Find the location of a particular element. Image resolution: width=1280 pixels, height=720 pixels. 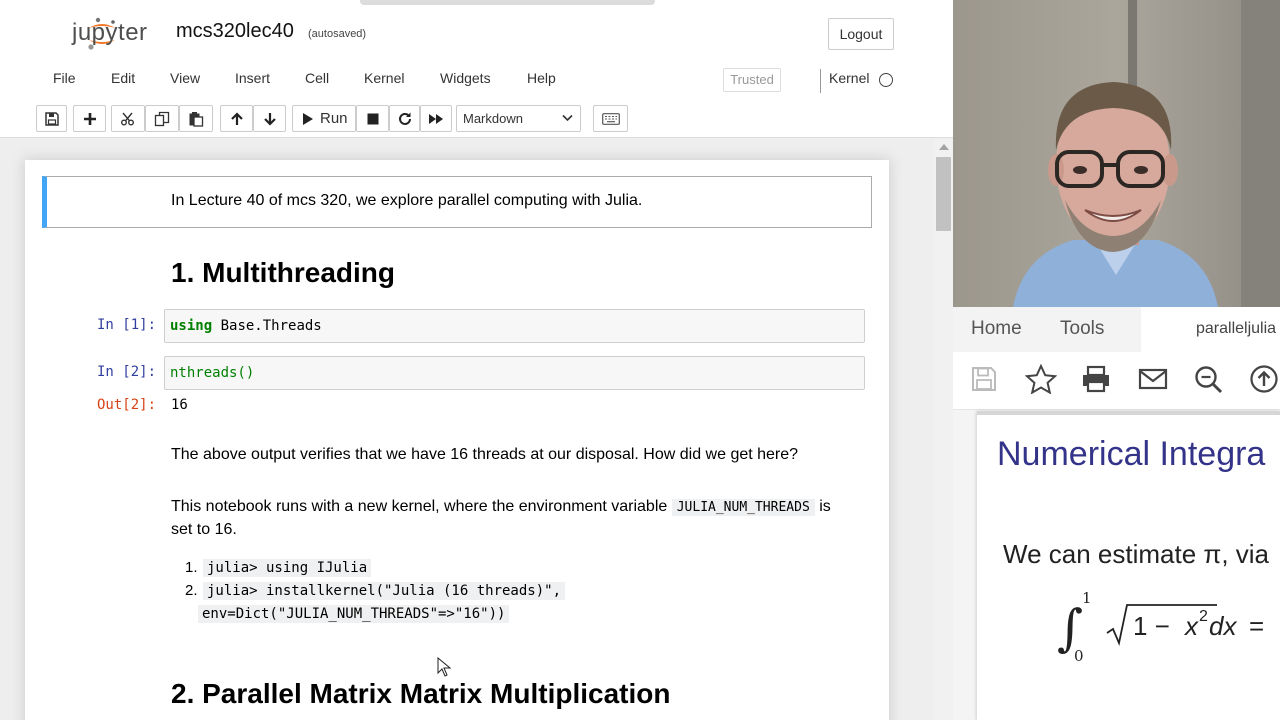

pdf-slide-text: We can estimate π, via is located at coordinates (1136, 554).